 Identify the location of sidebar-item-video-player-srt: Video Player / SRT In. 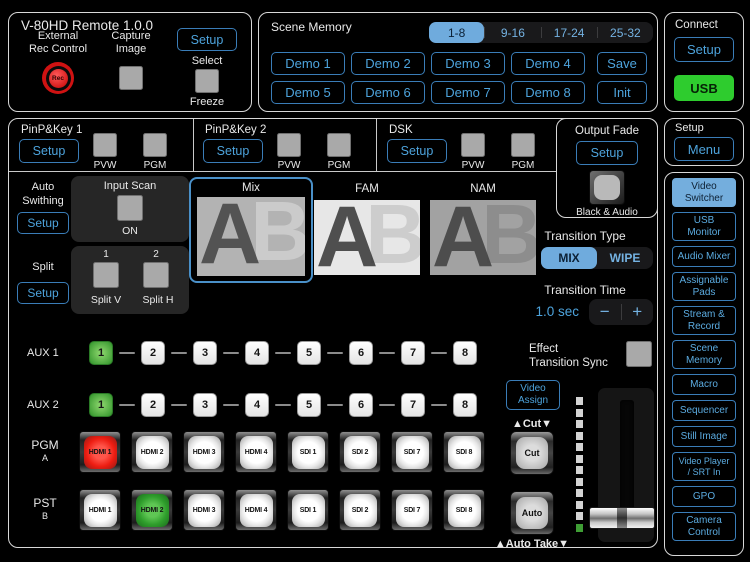
(704, 466).